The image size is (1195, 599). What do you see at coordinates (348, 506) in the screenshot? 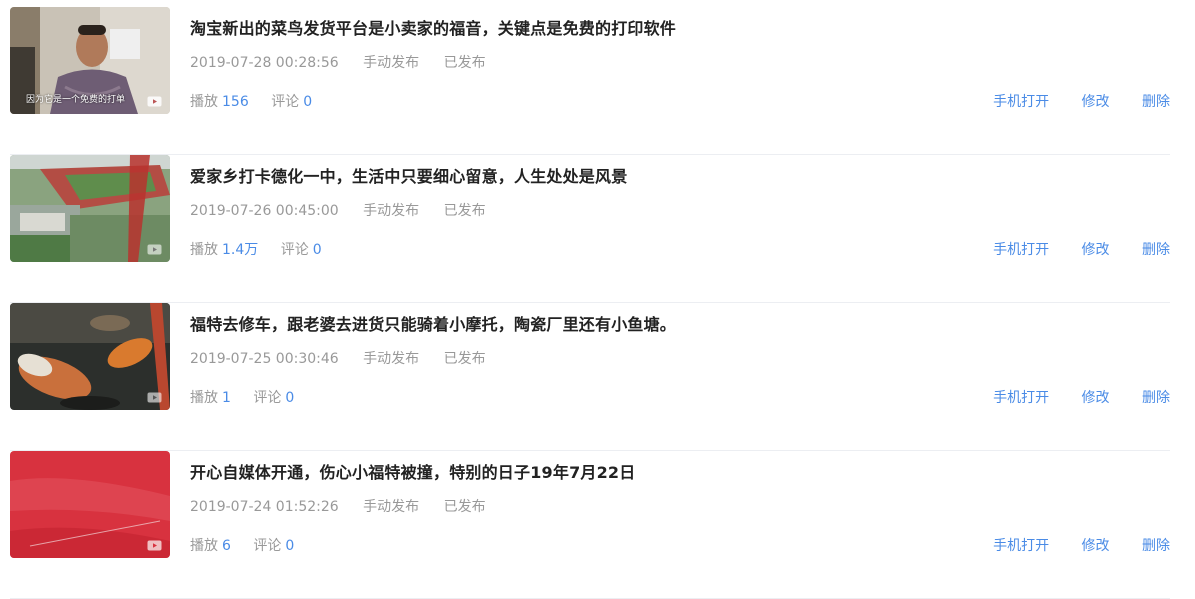
I see `video-meta: 2019-07-24 01:52:26 手动发布 已发布` at bounding box center [348, 506].